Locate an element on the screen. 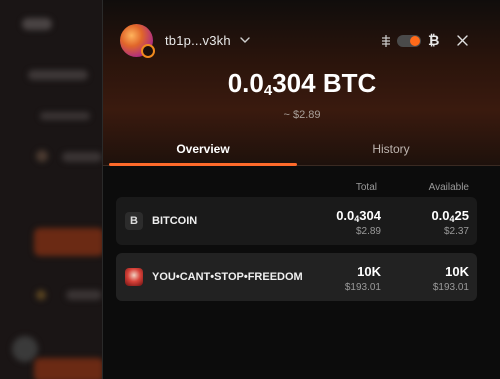 The image size is (500, 379). bitcoin-badge-icon is located at coordinates (148, 51).